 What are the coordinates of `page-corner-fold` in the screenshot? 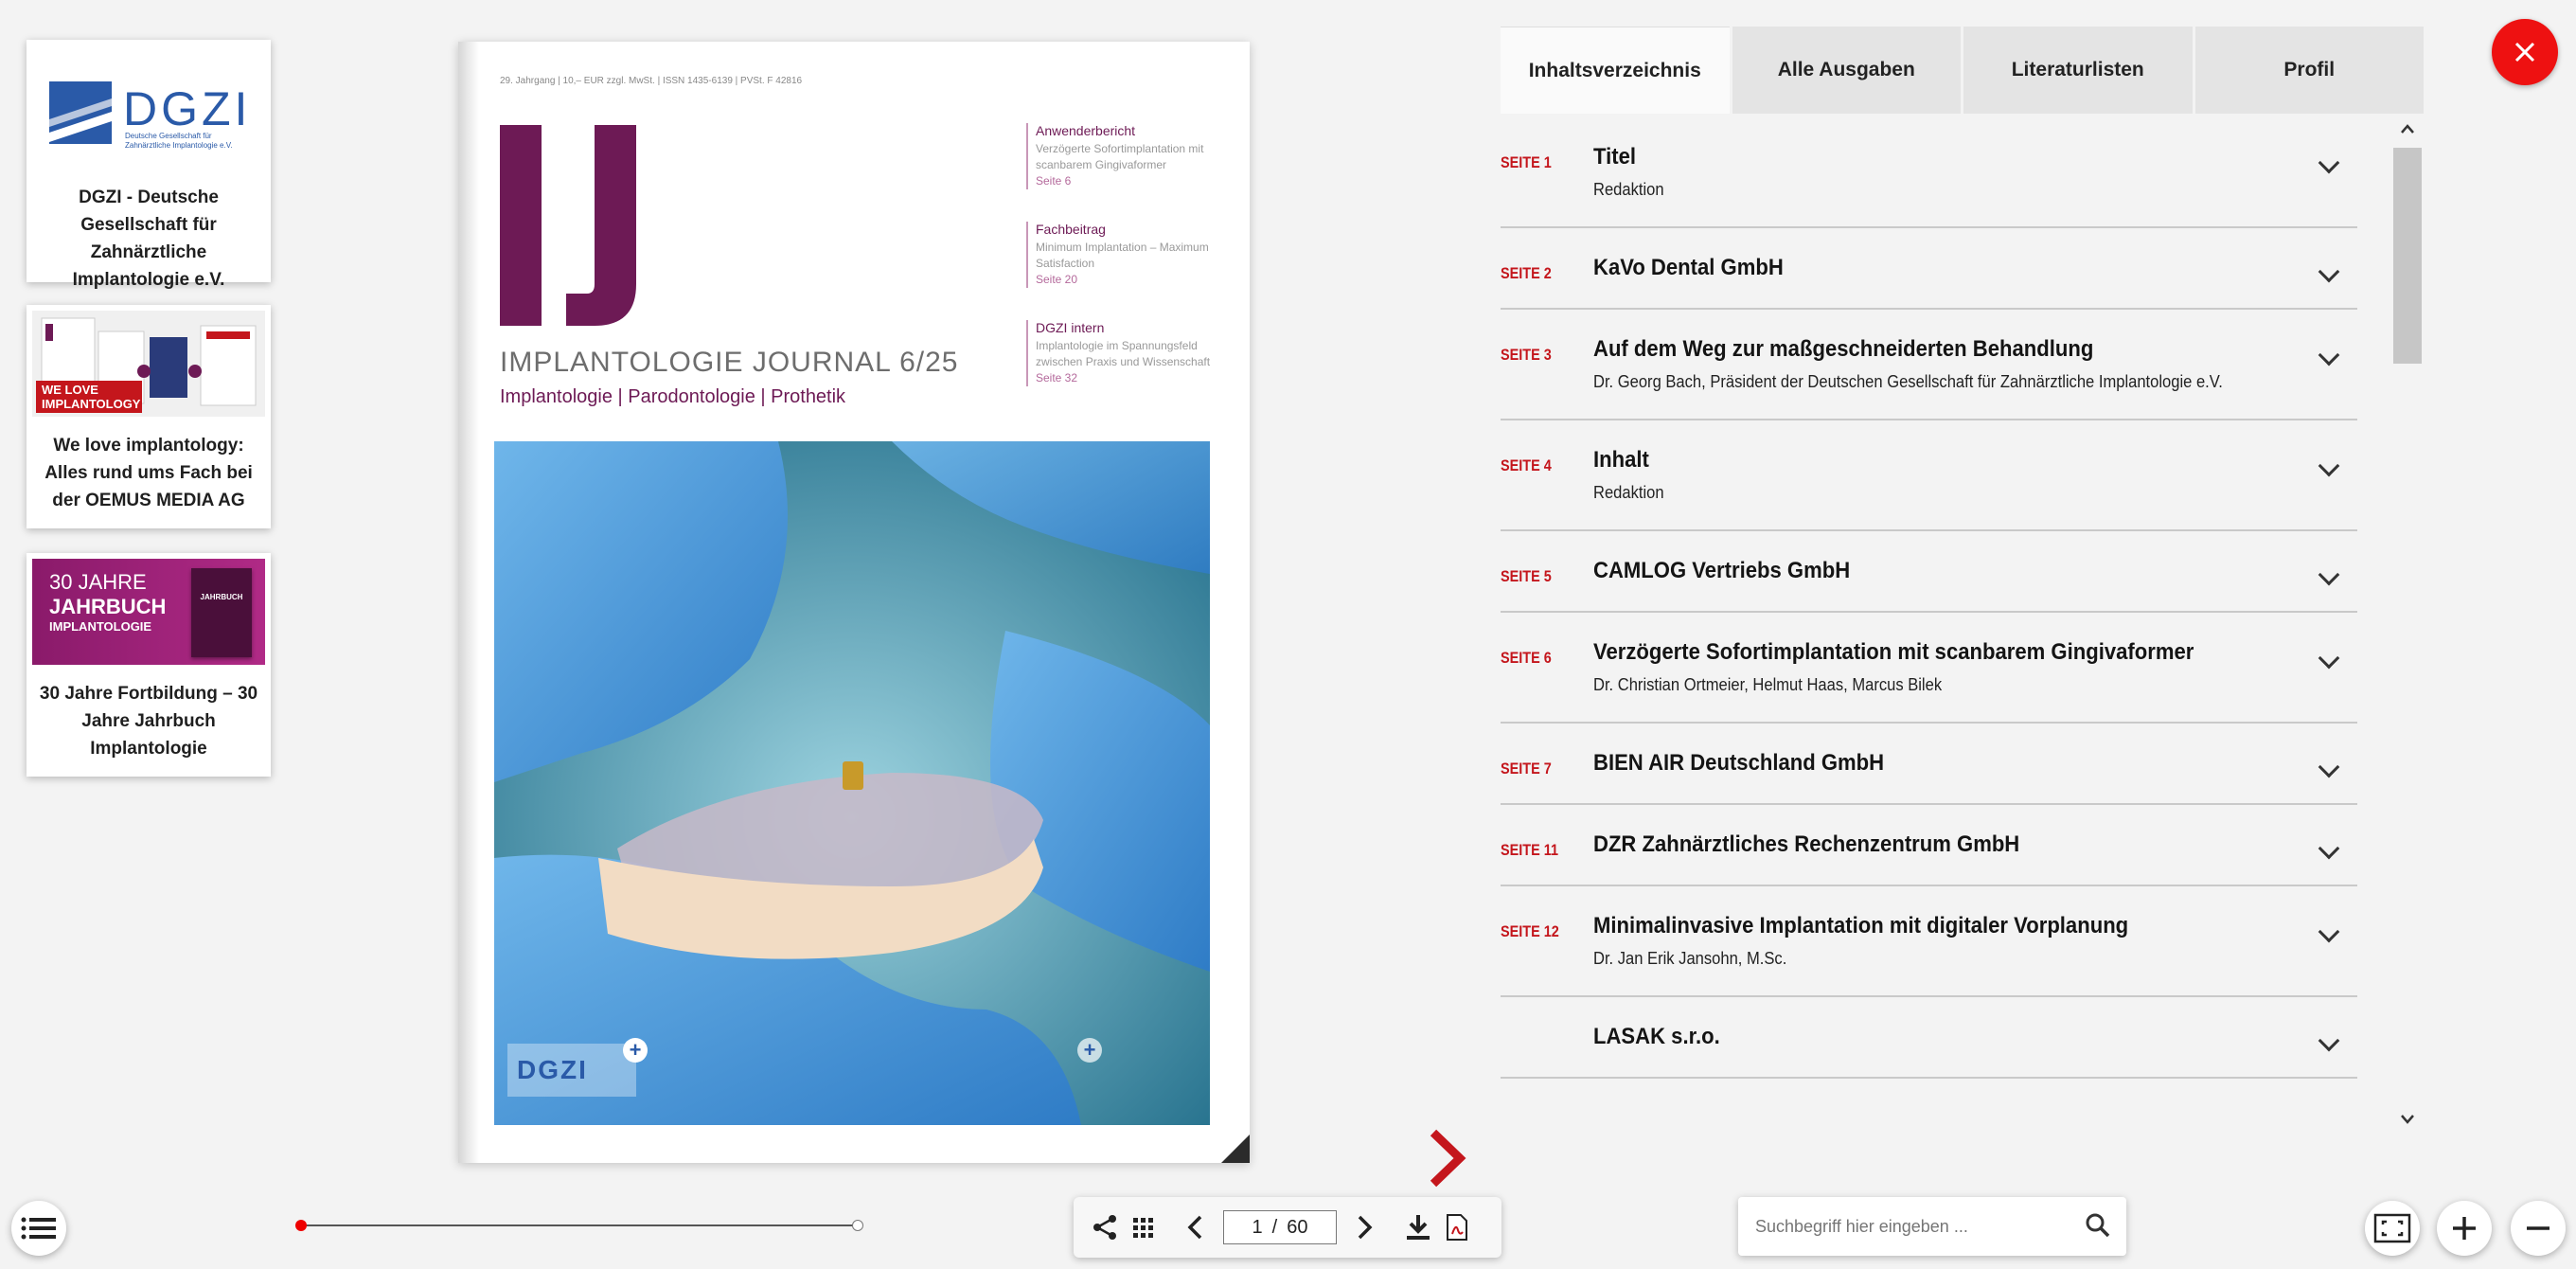 It's located at (1235, 1149).